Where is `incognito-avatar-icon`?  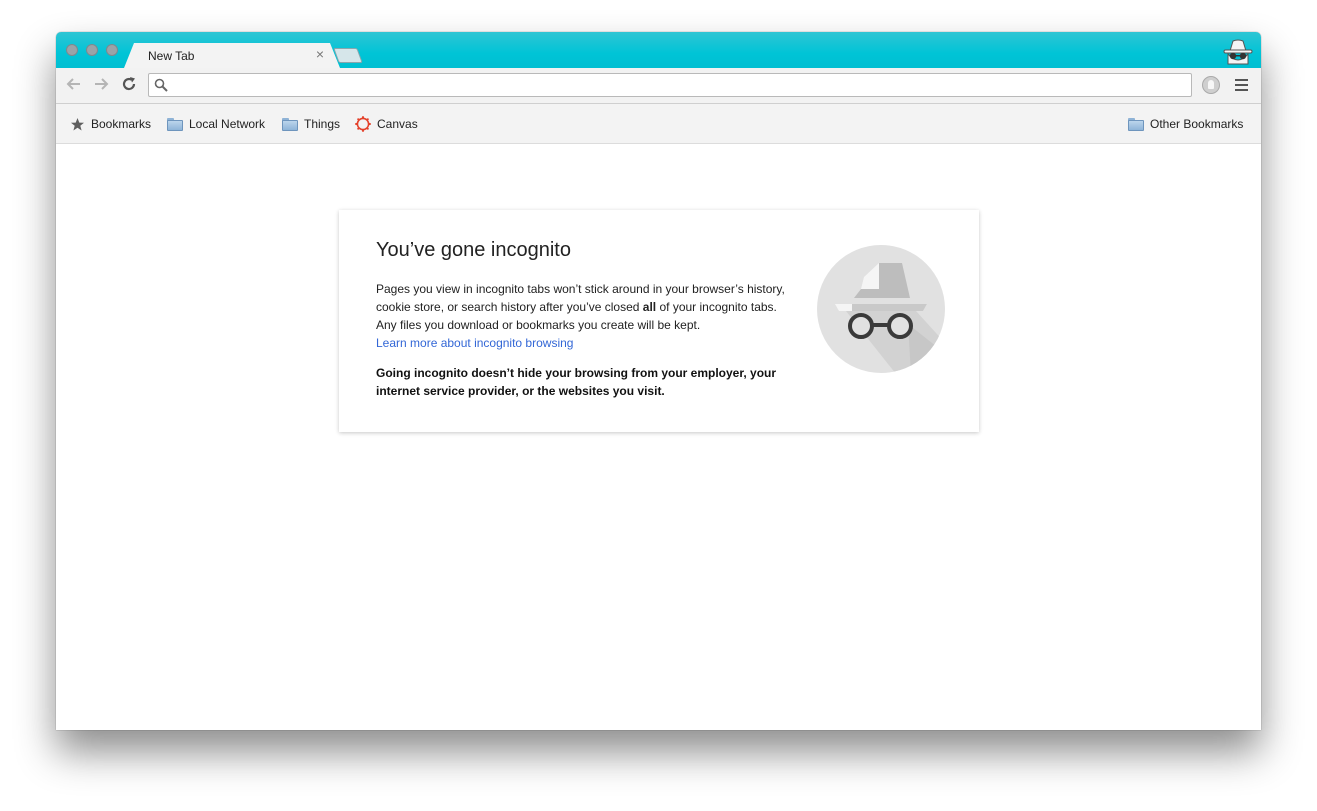 incognito-avatar-icon is located at coordinates (1238, 52).